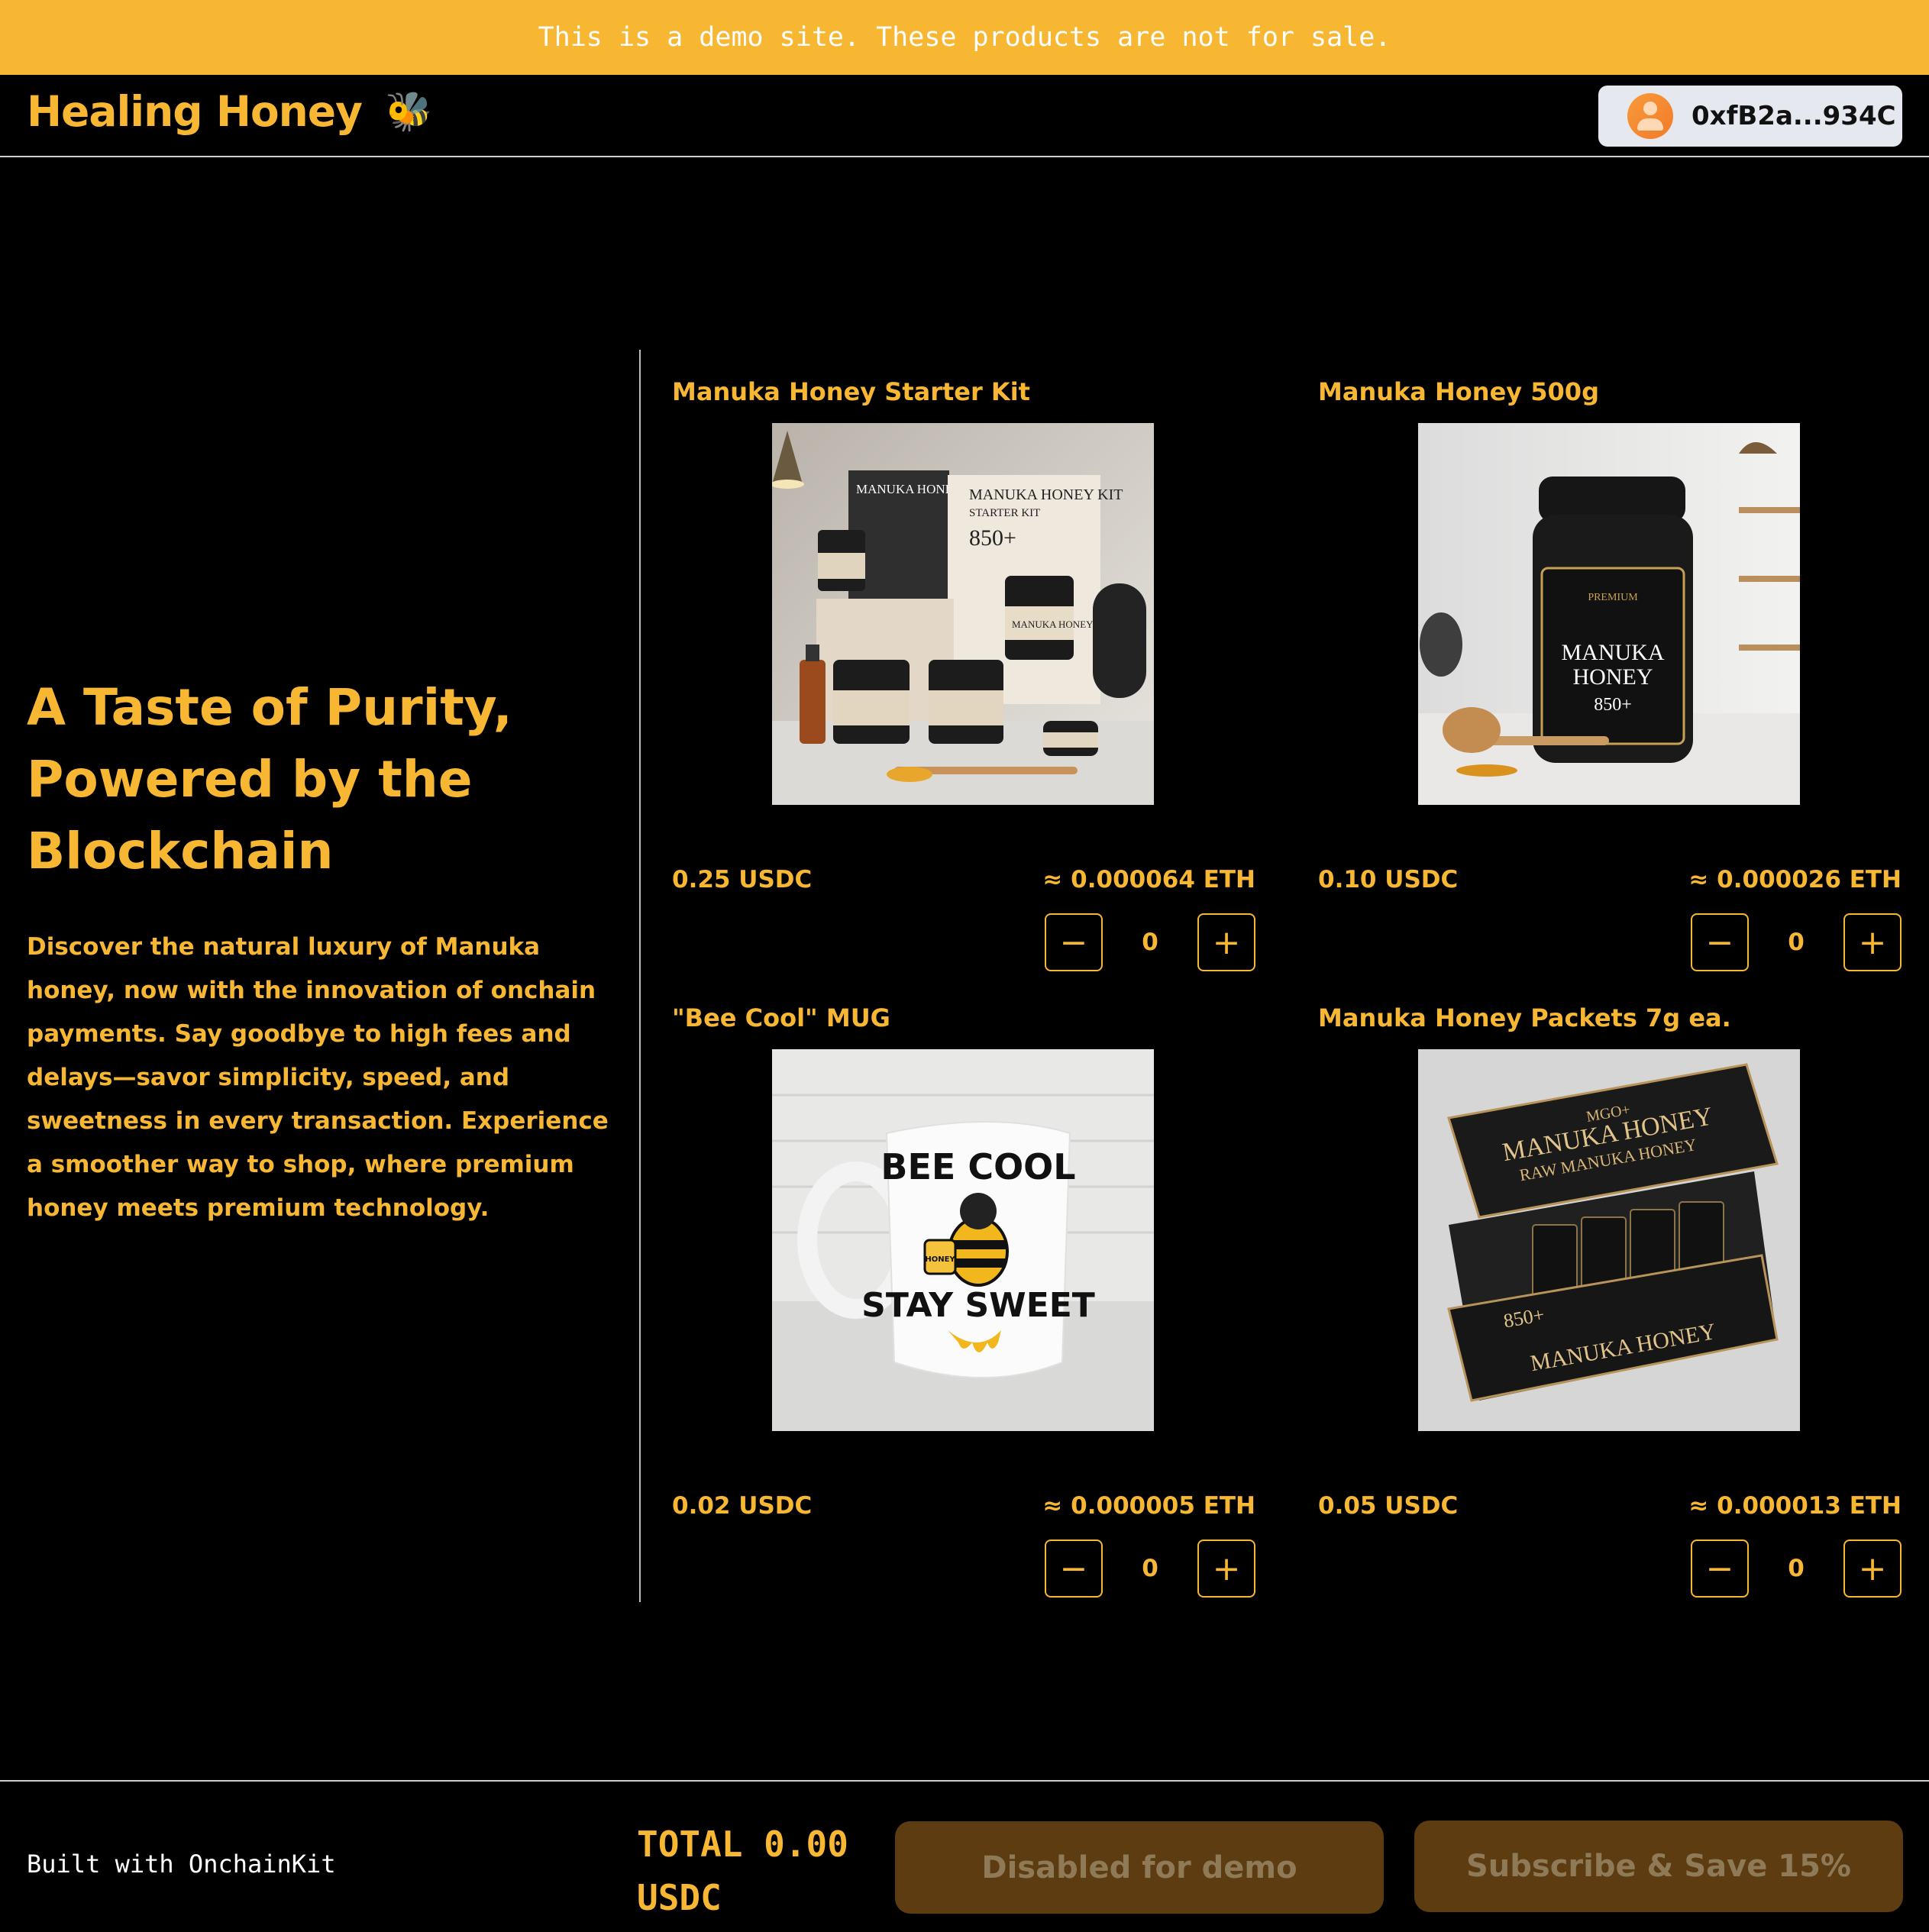 This screenshot has height=1932, width=1929. I want to click on product-name: Manuka Honey Packets 7g ea., so click(1524, 1017).